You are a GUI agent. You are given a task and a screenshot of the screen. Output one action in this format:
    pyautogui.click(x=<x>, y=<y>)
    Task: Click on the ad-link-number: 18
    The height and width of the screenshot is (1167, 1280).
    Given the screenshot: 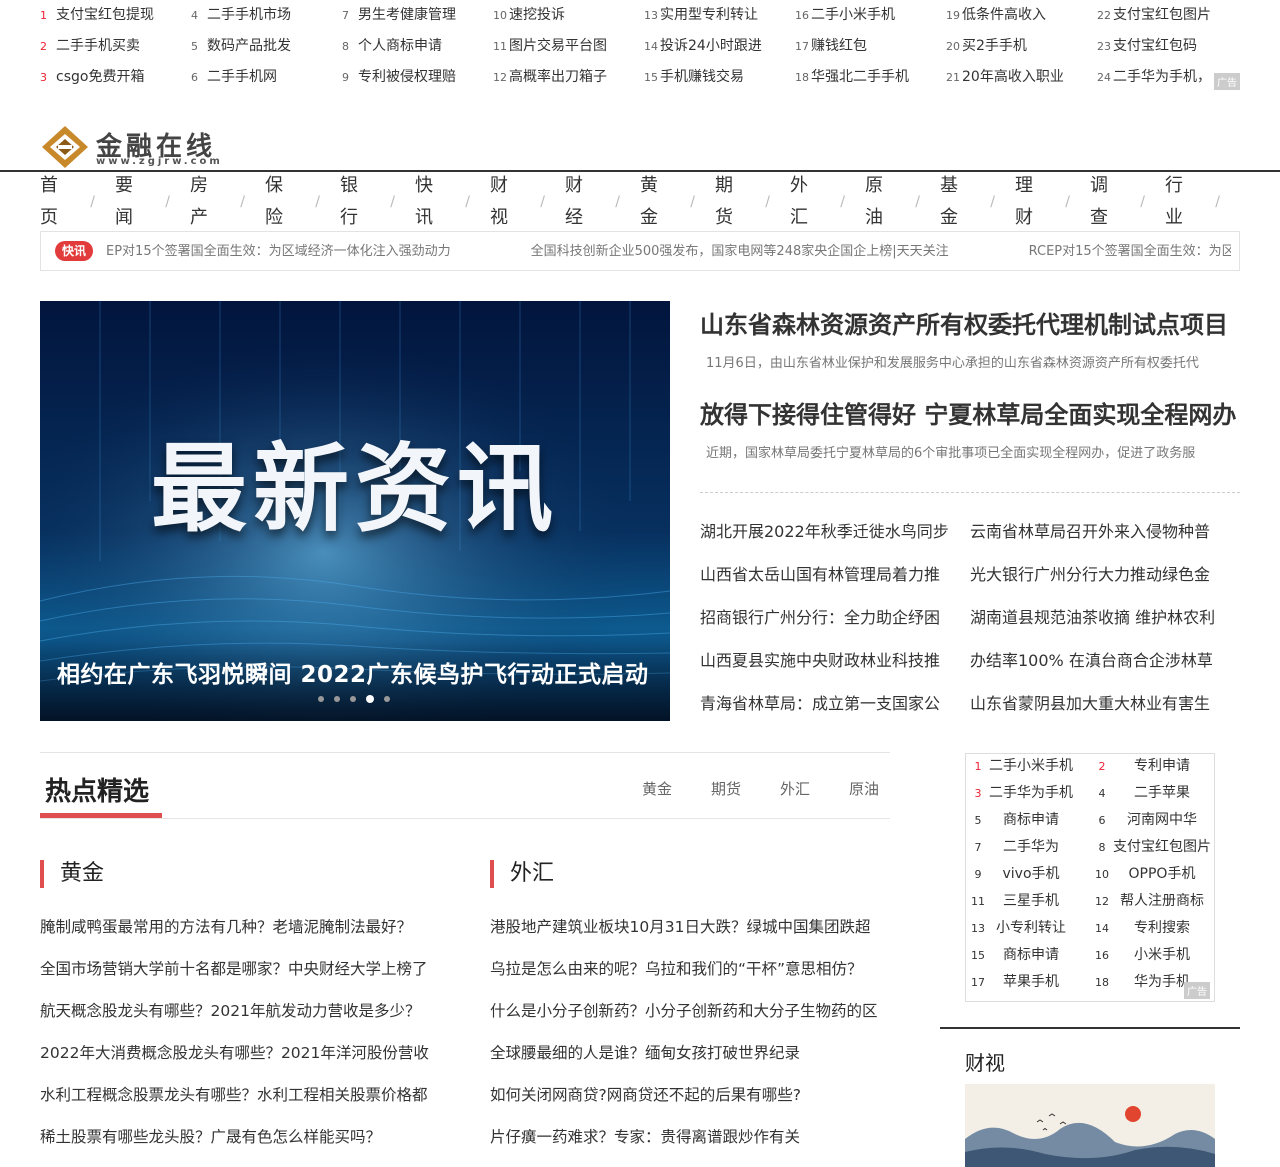 What is the action you would take?
    pyautogui.click(x=802, y=77)
    